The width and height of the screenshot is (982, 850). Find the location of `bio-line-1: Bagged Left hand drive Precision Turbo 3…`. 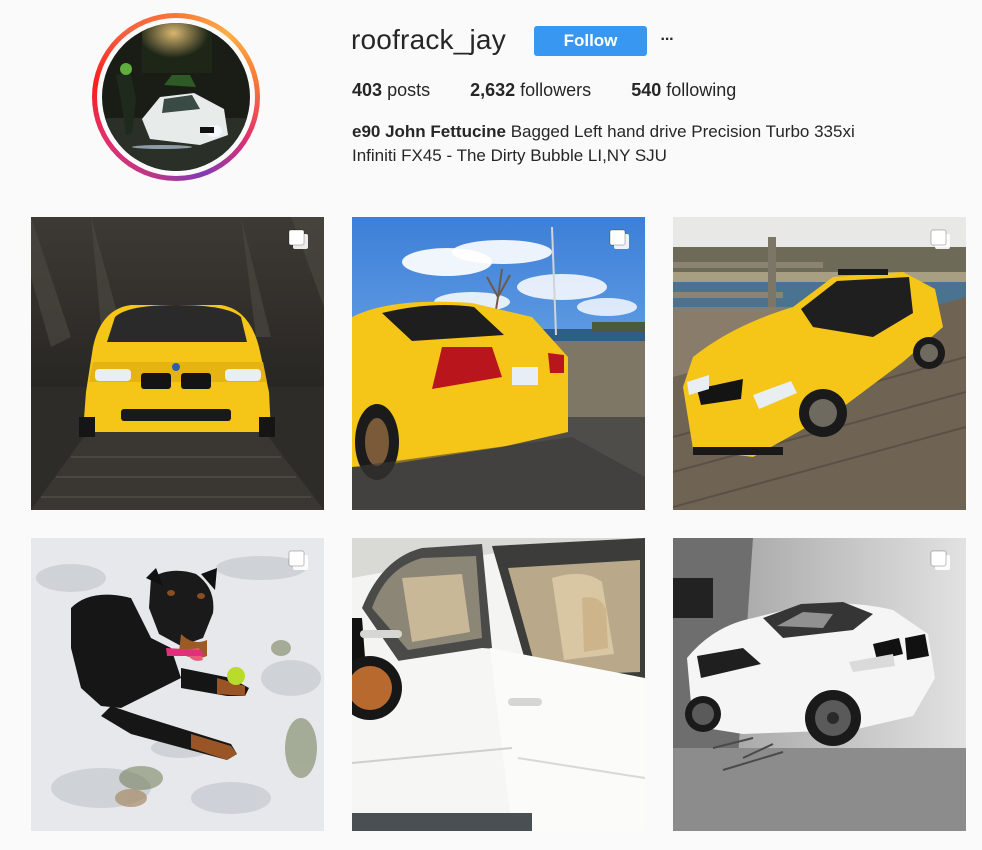

bio-line-1: Bagged Left hand drive Precision Turbo 3… is located at coordinates (682, 131).